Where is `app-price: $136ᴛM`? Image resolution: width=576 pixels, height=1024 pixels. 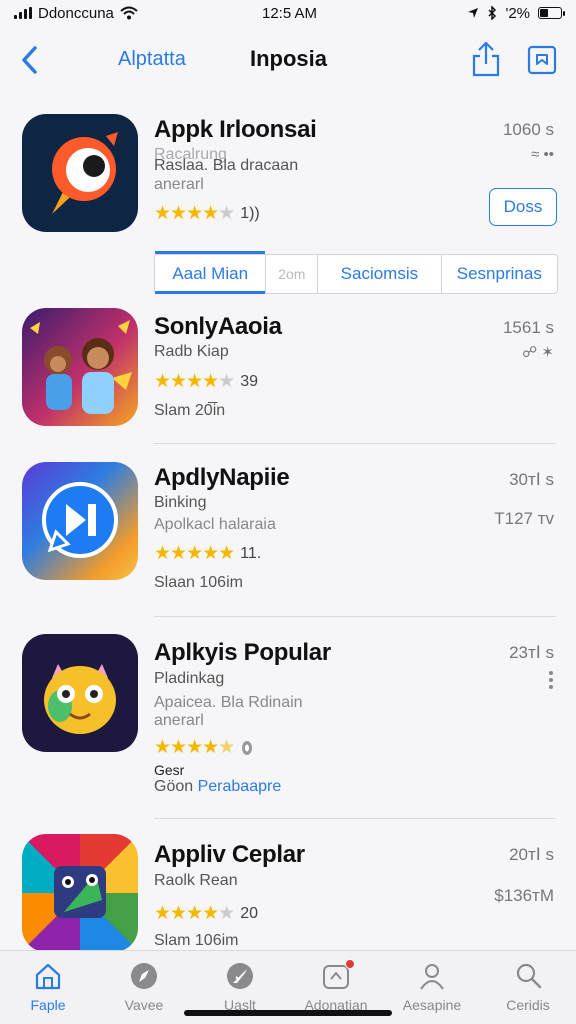 app-price: $136ᴛM is located at coordinates (524, 895).